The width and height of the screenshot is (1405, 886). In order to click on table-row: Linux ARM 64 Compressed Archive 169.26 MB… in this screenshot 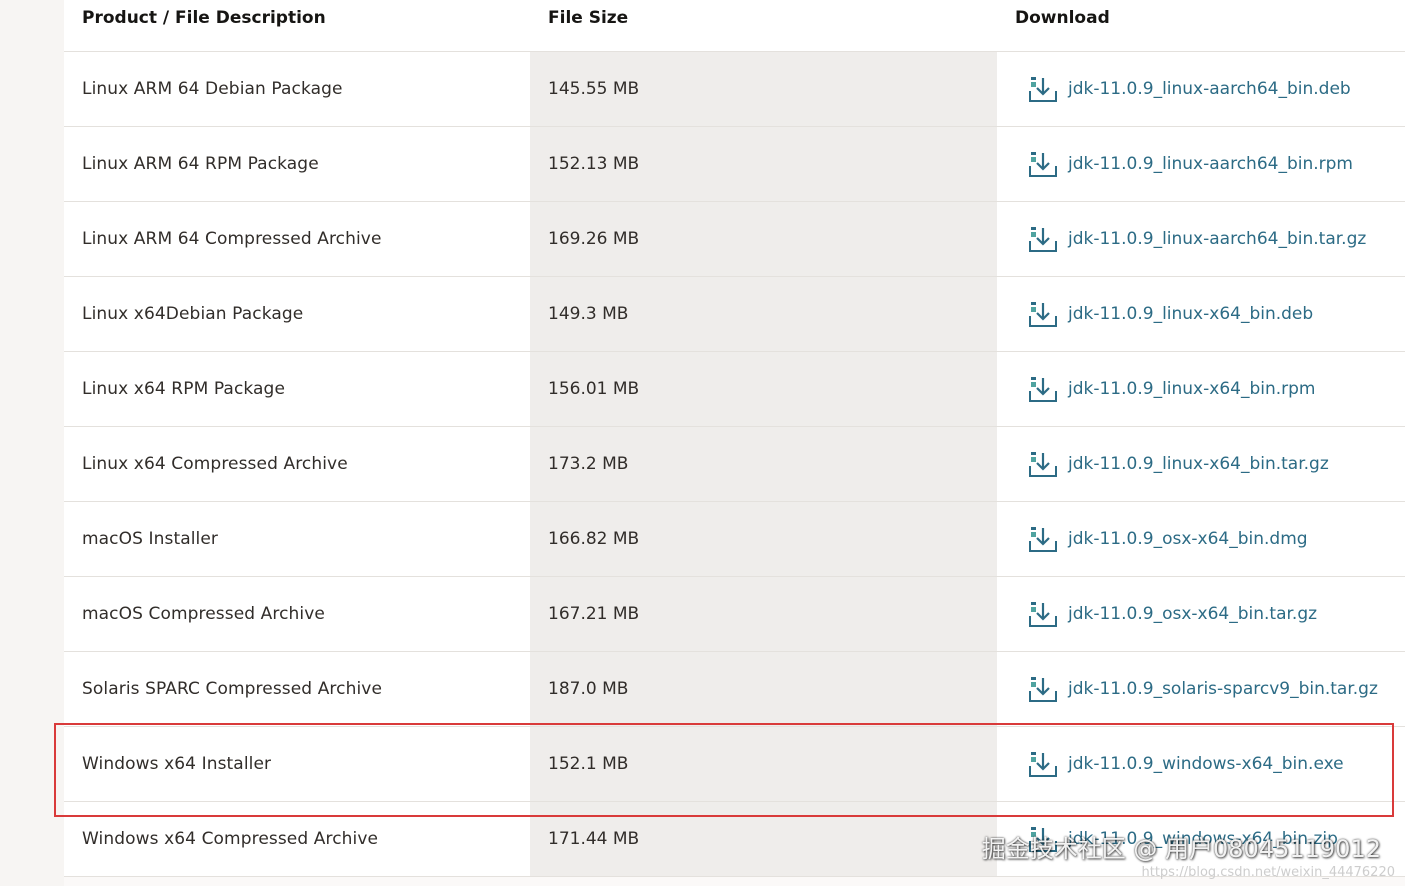, I will do `click(734, 239)`.